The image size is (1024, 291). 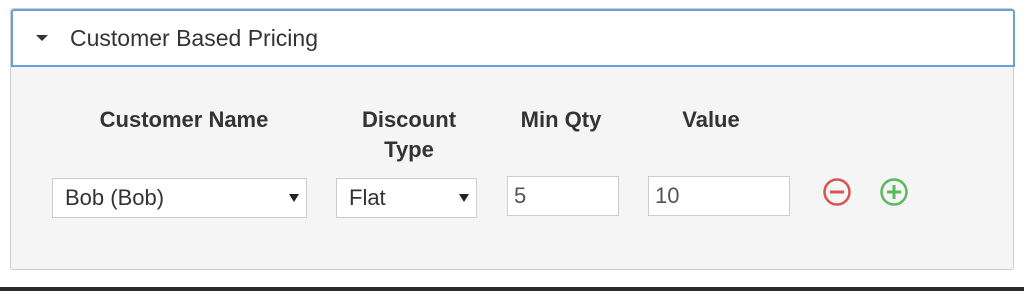 I want to click on header-discount-type-line2: Type, so click(x=409, y=149).